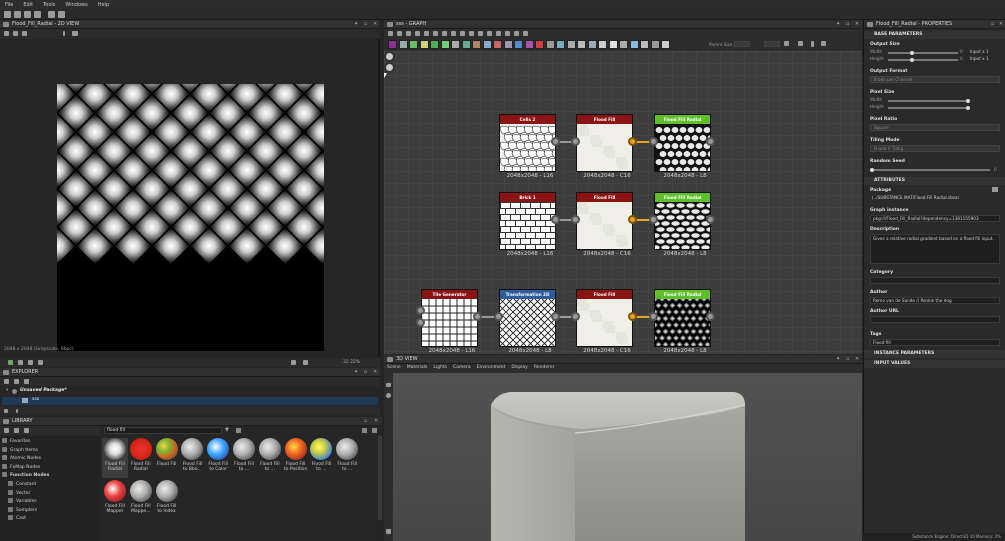 The image size is (1005, 541). Describe the element at coordinates (163, 430) in the screenshot. I see `library-search-input: flood fill` at that location.